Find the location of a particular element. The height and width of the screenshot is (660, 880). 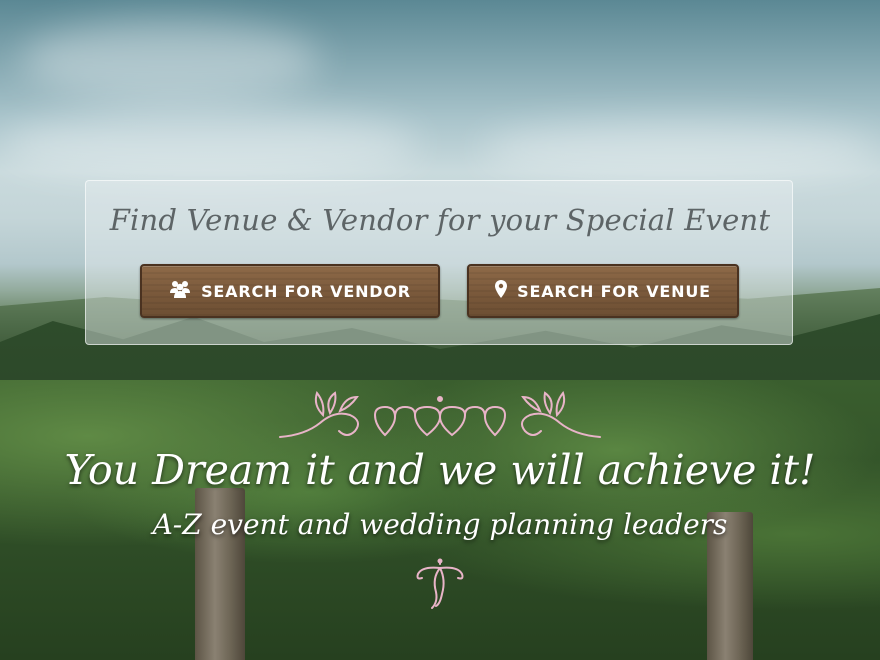

hero-tagline: You Dream it and we will achieve it! is located at coordinates (440, 470).